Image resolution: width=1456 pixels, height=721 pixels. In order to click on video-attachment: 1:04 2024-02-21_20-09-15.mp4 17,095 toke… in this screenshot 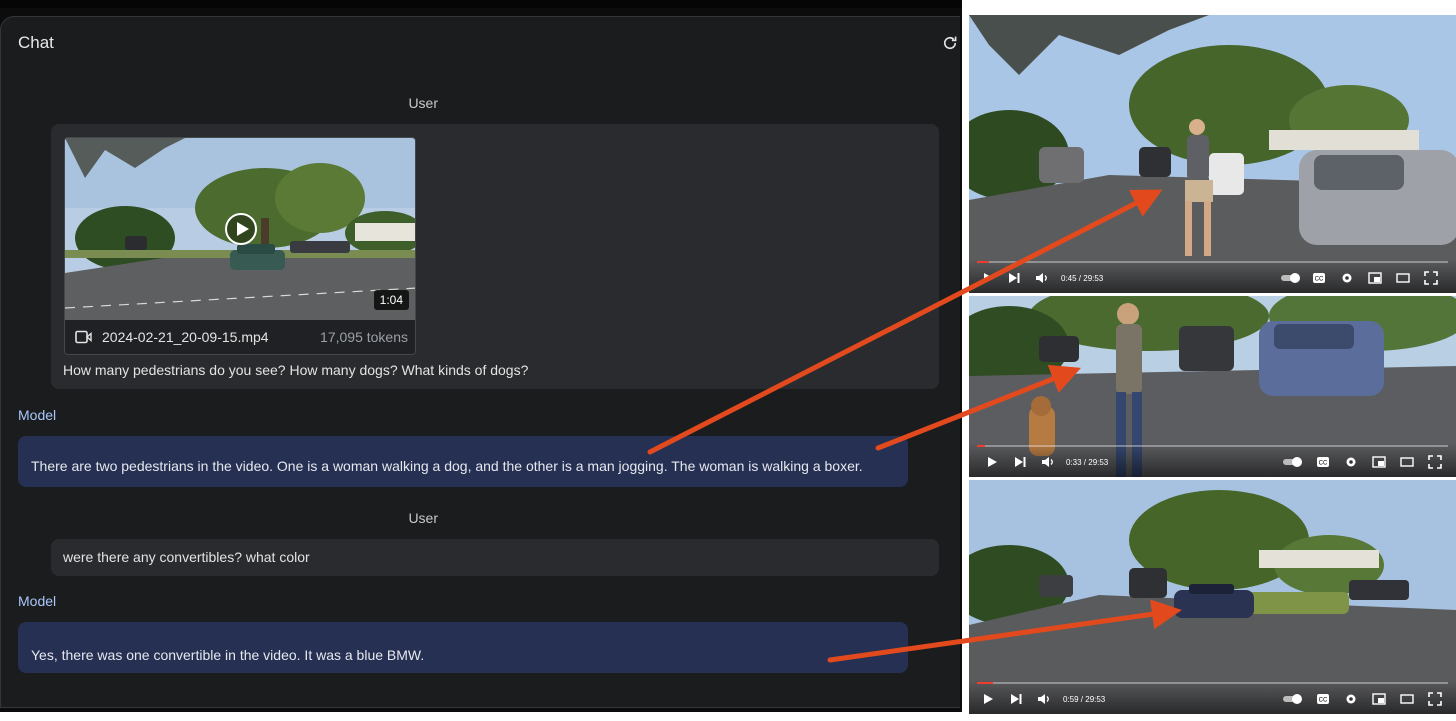, I will do `click(240, 246)`.